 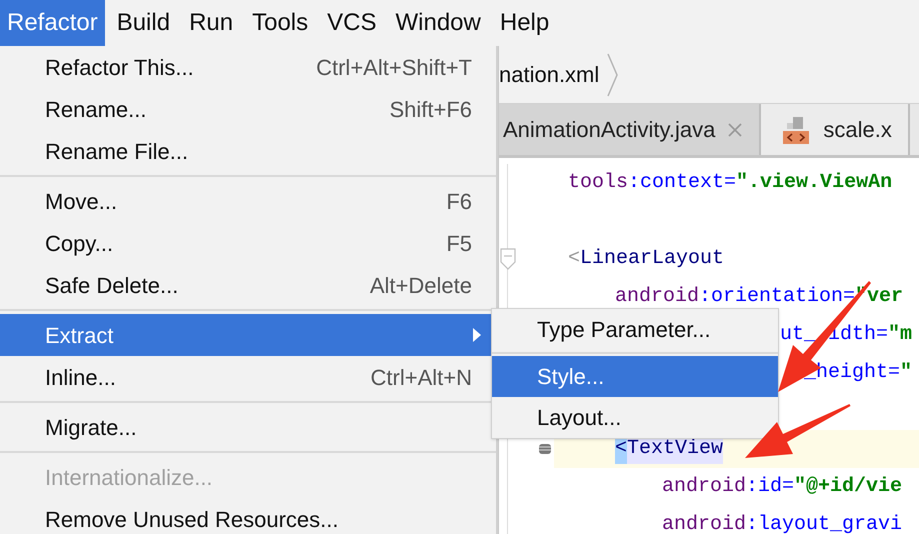 I want to click on menu-bar-item: Refactor, so click(x=52, y=23).